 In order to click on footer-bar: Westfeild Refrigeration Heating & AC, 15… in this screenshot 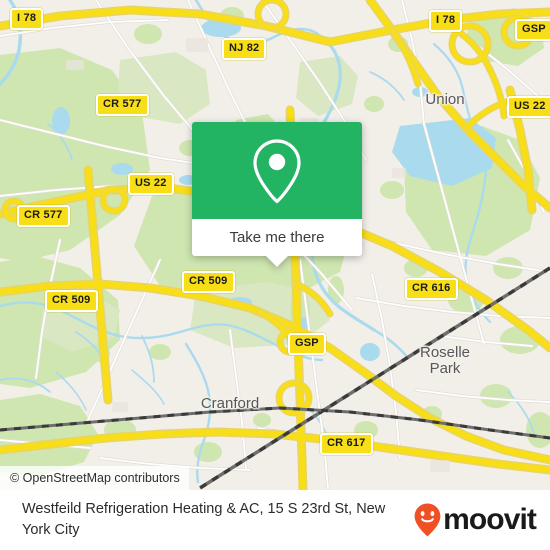, I will do `click(275, 520)`.